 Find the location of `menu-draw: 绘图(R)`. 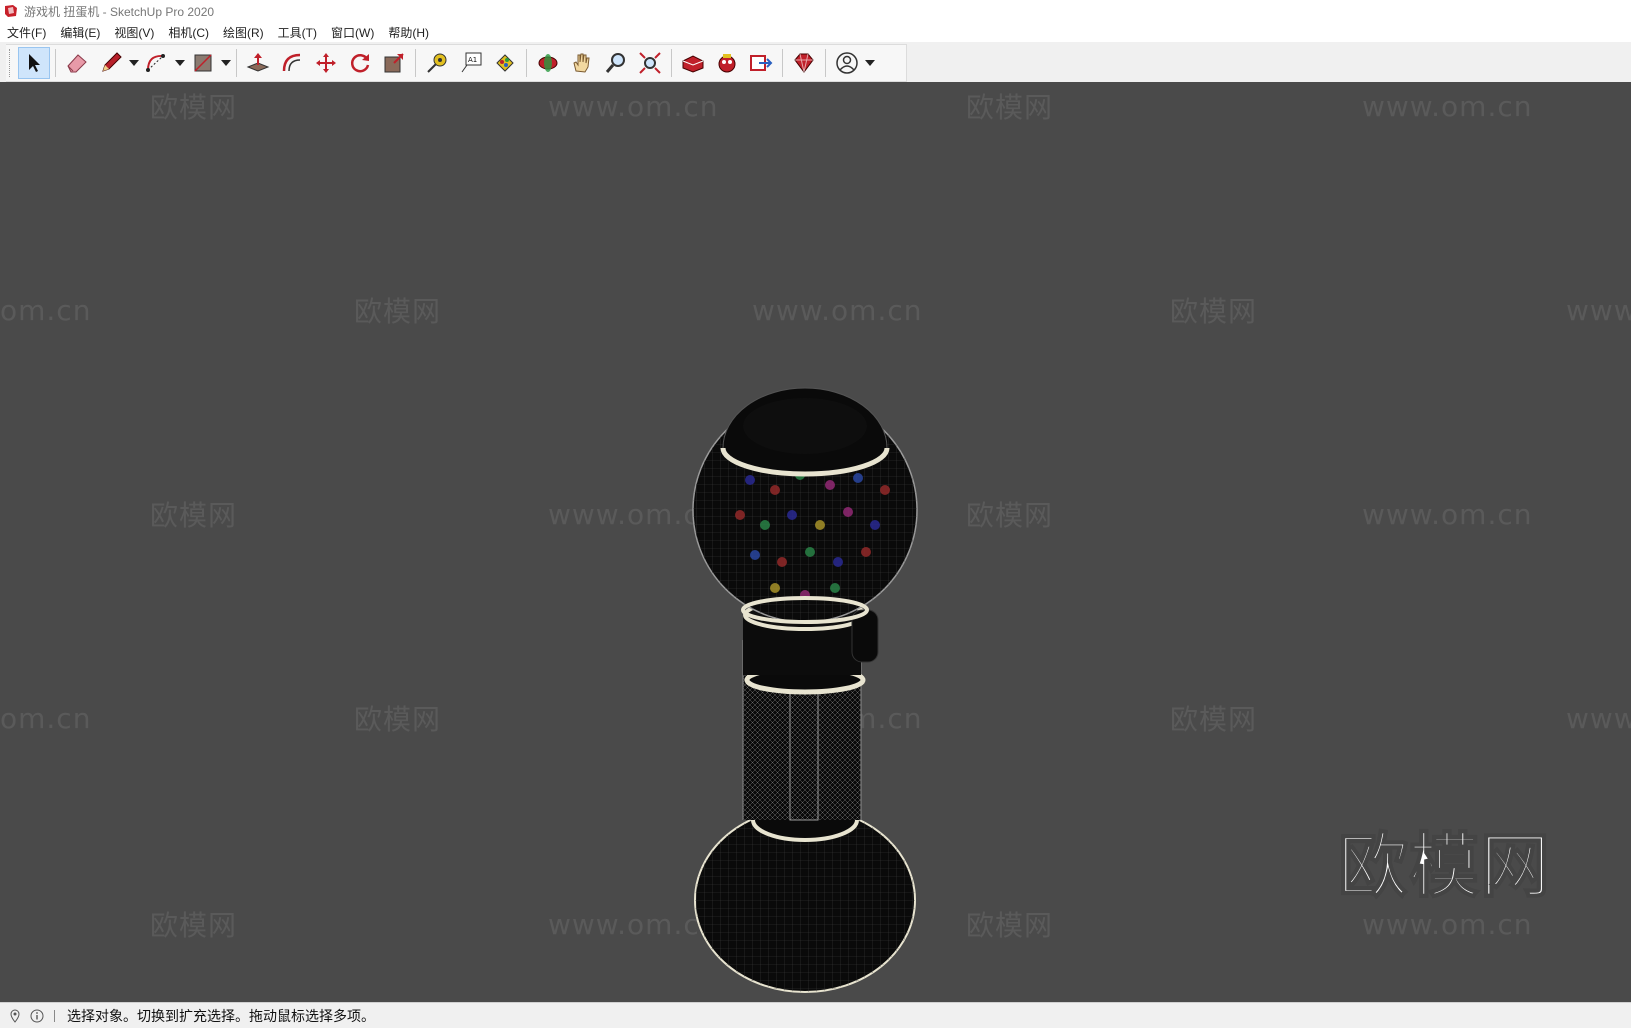

menu-draw: 绘图(R) is located at coordinates (243, 32).